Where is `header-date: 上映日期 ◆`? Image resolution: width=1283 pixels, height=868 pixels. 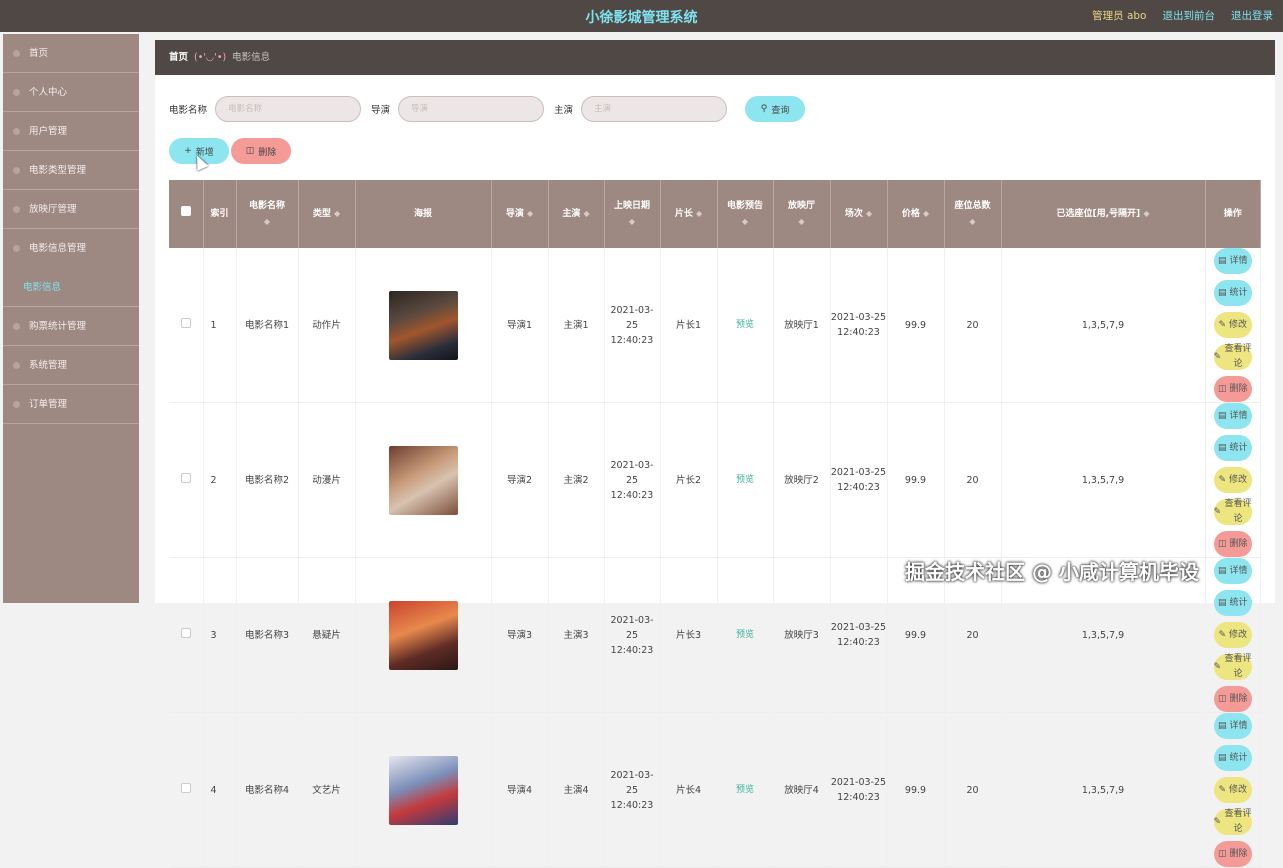
header-date: 上映日期 ◆ is located at coordinates (632, 214).